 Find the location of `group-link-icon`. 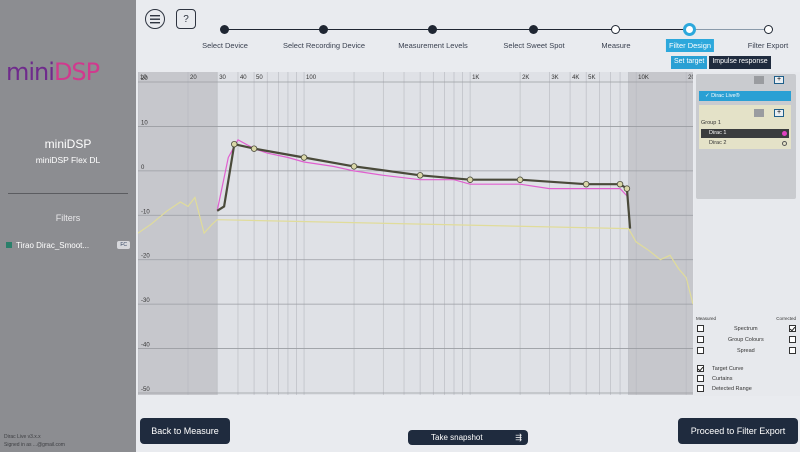

group-link-icon is located at coordinates (759, 113).